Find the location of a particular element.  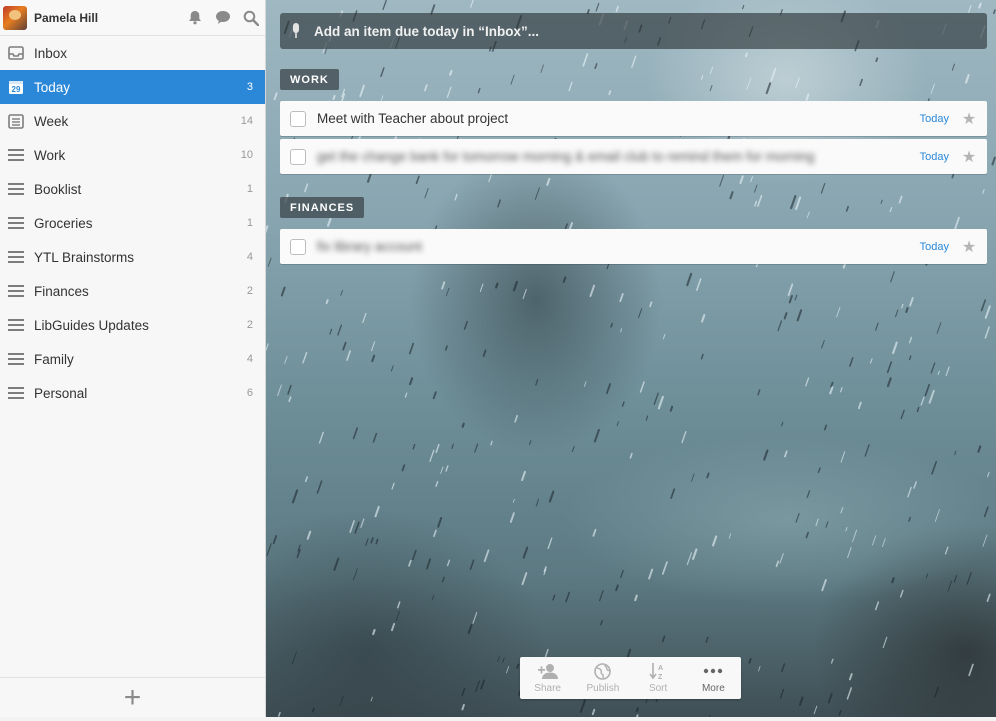

publish-button: Publish is located at coordinates (602, 678).